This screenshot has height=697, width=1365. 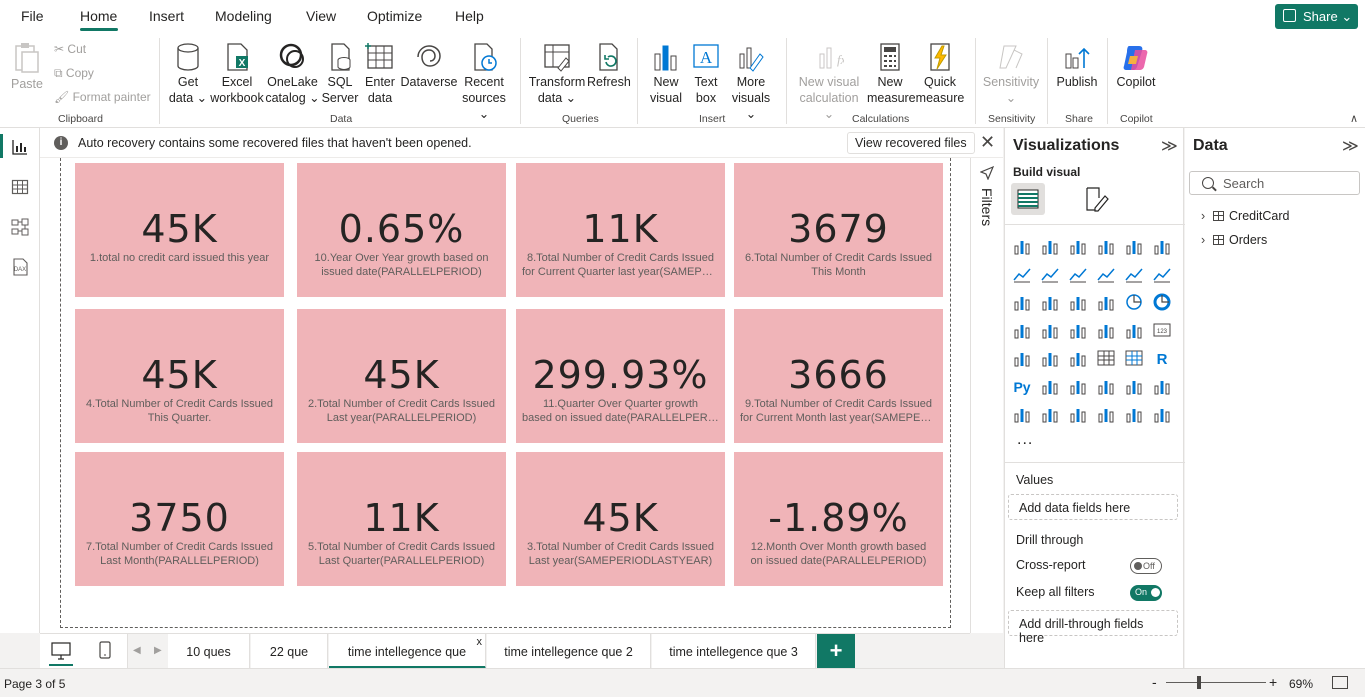 What do you see at coordinates (102, 97) in the screenshot?
I see `format-painter-button: 🖌 Format painter` at bounding box center [102, 97].